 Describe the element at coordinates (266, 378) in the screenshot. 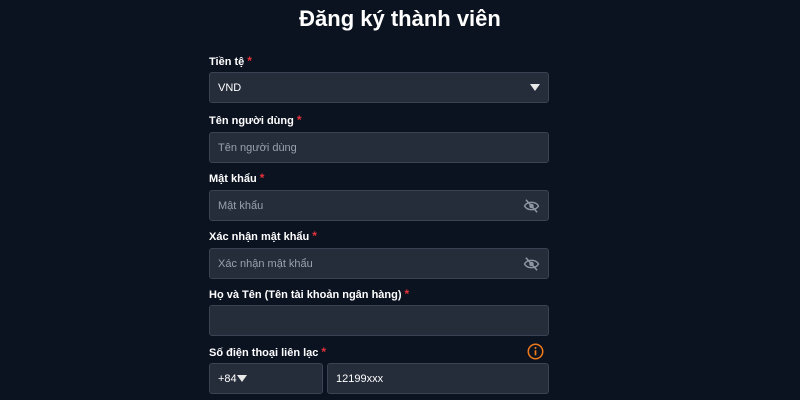

I see `country-code-select: +84` at that location.